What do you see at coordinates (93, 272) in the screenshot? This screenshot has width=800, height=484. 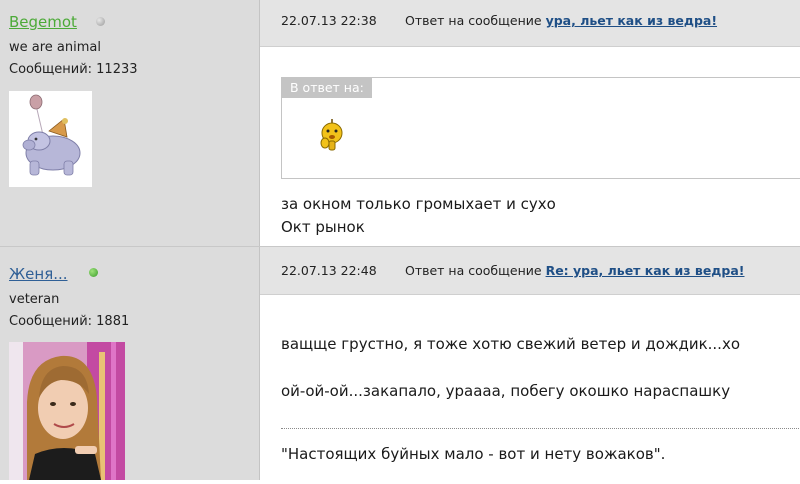 I see `status-online-icon` at bounding box center [93, 272].